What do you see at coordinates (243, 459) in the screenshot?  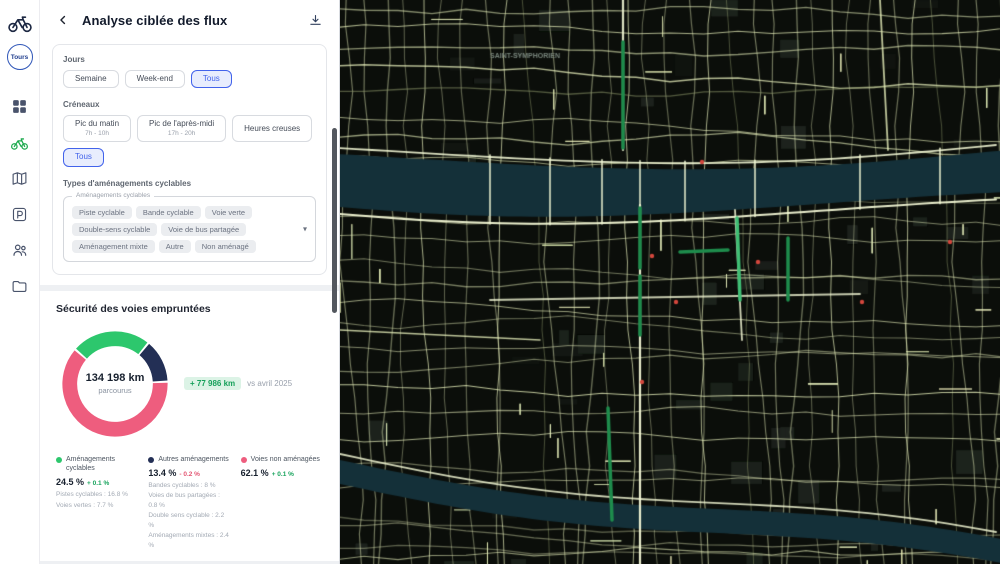 I see `legend-dot-pink` at bounding box center [243, 459].